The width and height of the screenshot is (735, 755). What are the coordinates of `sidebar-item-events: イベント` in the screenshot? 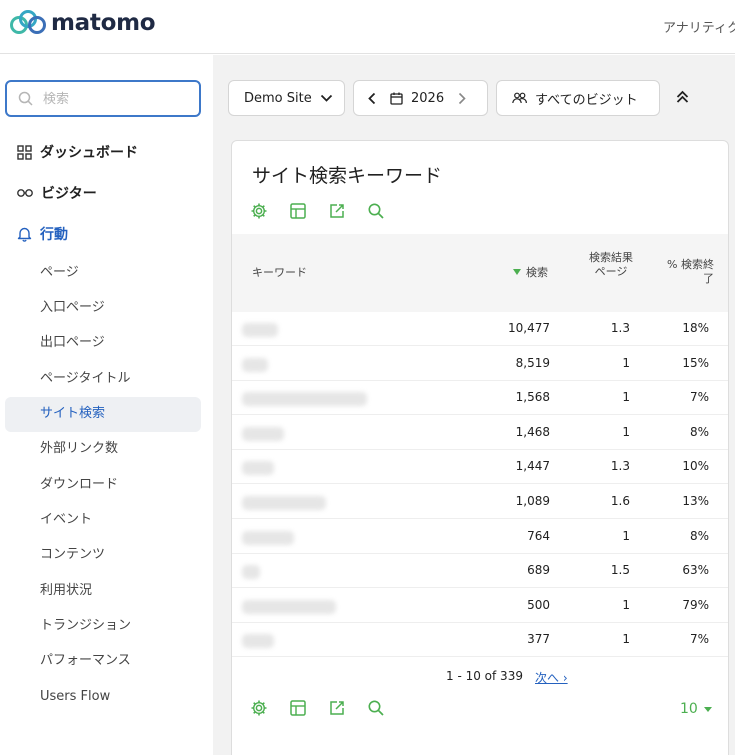 It's located at (66, 520).